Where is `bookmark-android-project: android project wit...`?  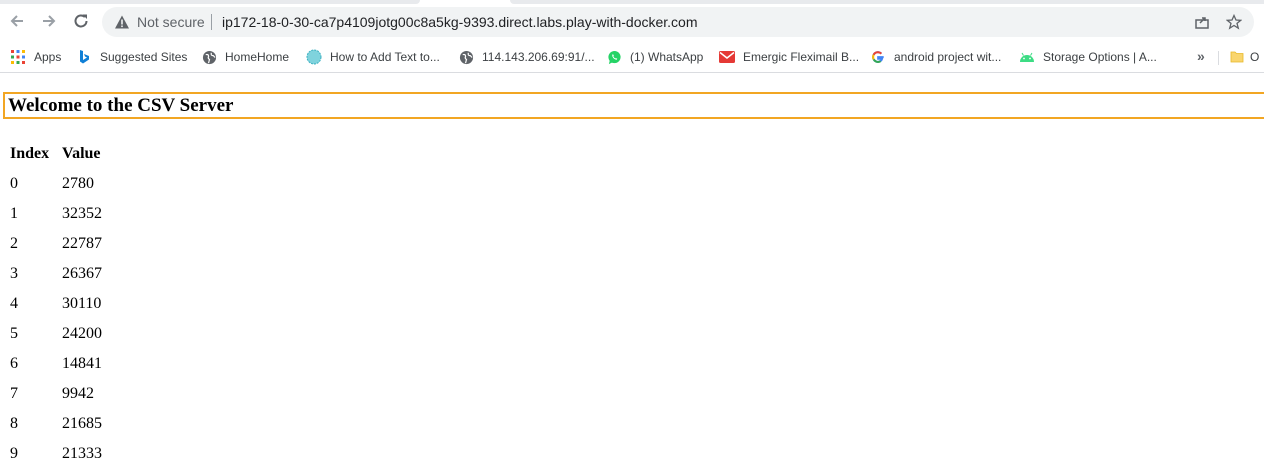 bookmark-android-project: android project wit... is located at coordinates (935, 57).